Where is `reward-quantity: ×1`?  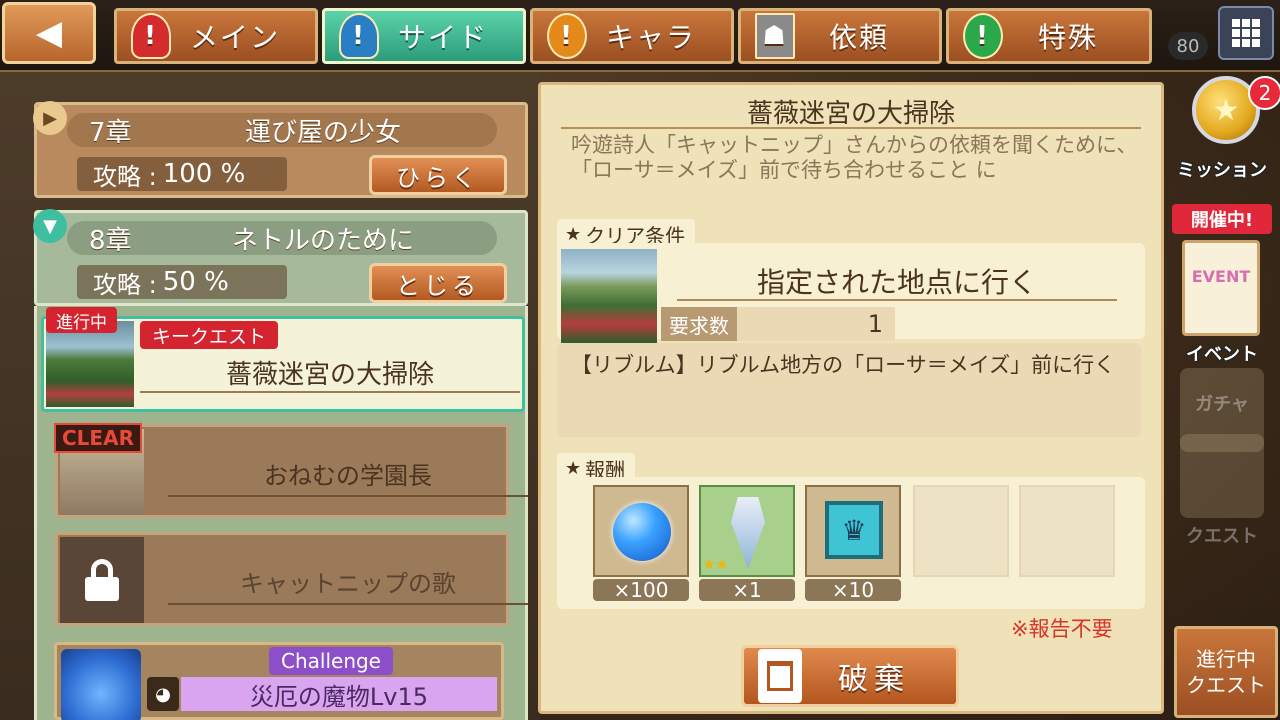 reward-quantity: ×1 is located at coordinates (747, 590).